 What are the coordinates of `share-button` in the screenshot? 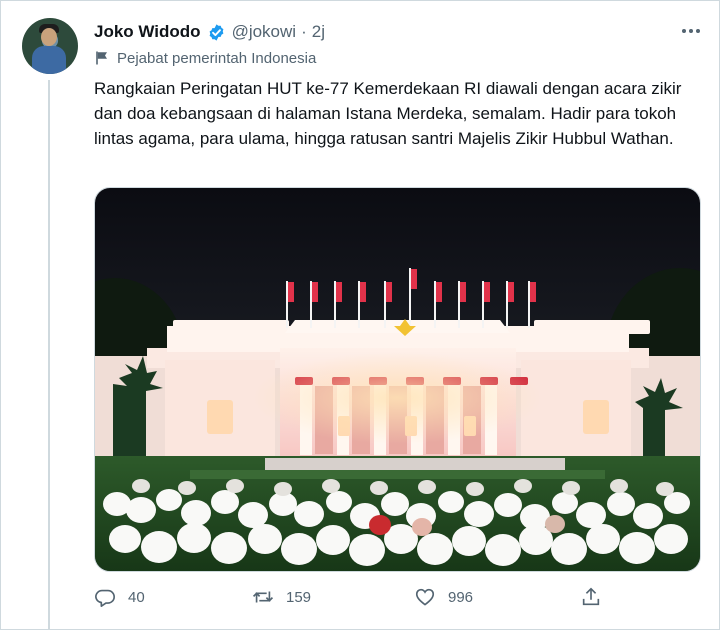 It's located at (597, 597).